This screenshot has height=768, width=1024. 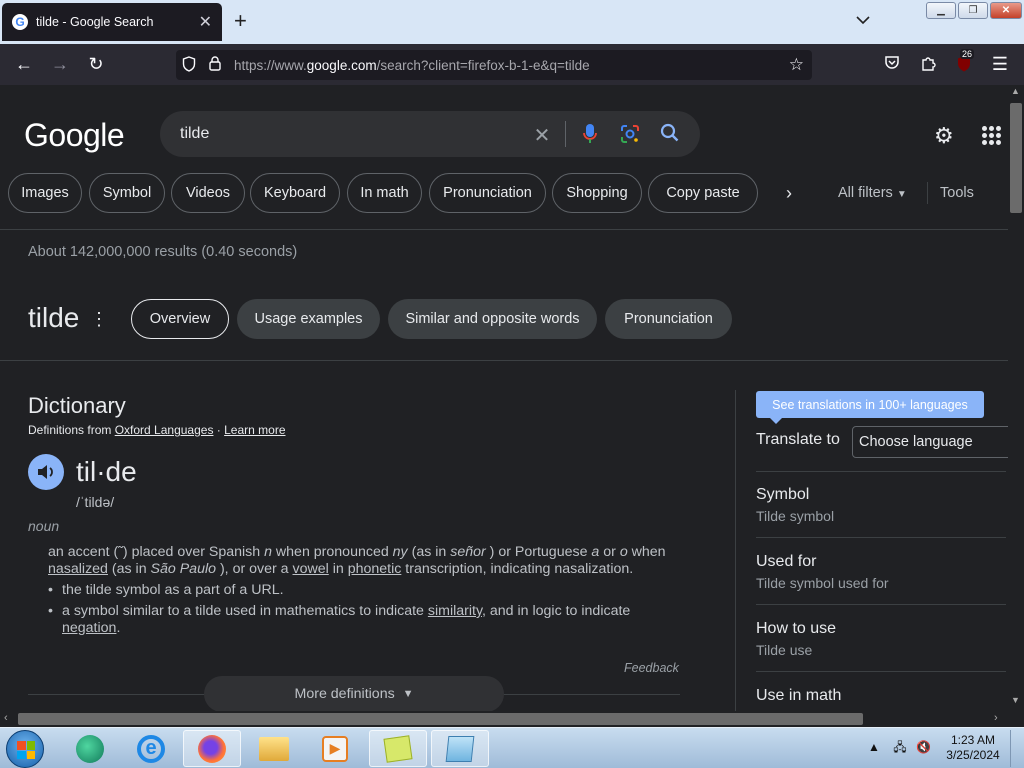 What do you see at coordinates (311, 569) in the screenshot?
I see `vowel-link: vowel` at bounding box center [311, 569].